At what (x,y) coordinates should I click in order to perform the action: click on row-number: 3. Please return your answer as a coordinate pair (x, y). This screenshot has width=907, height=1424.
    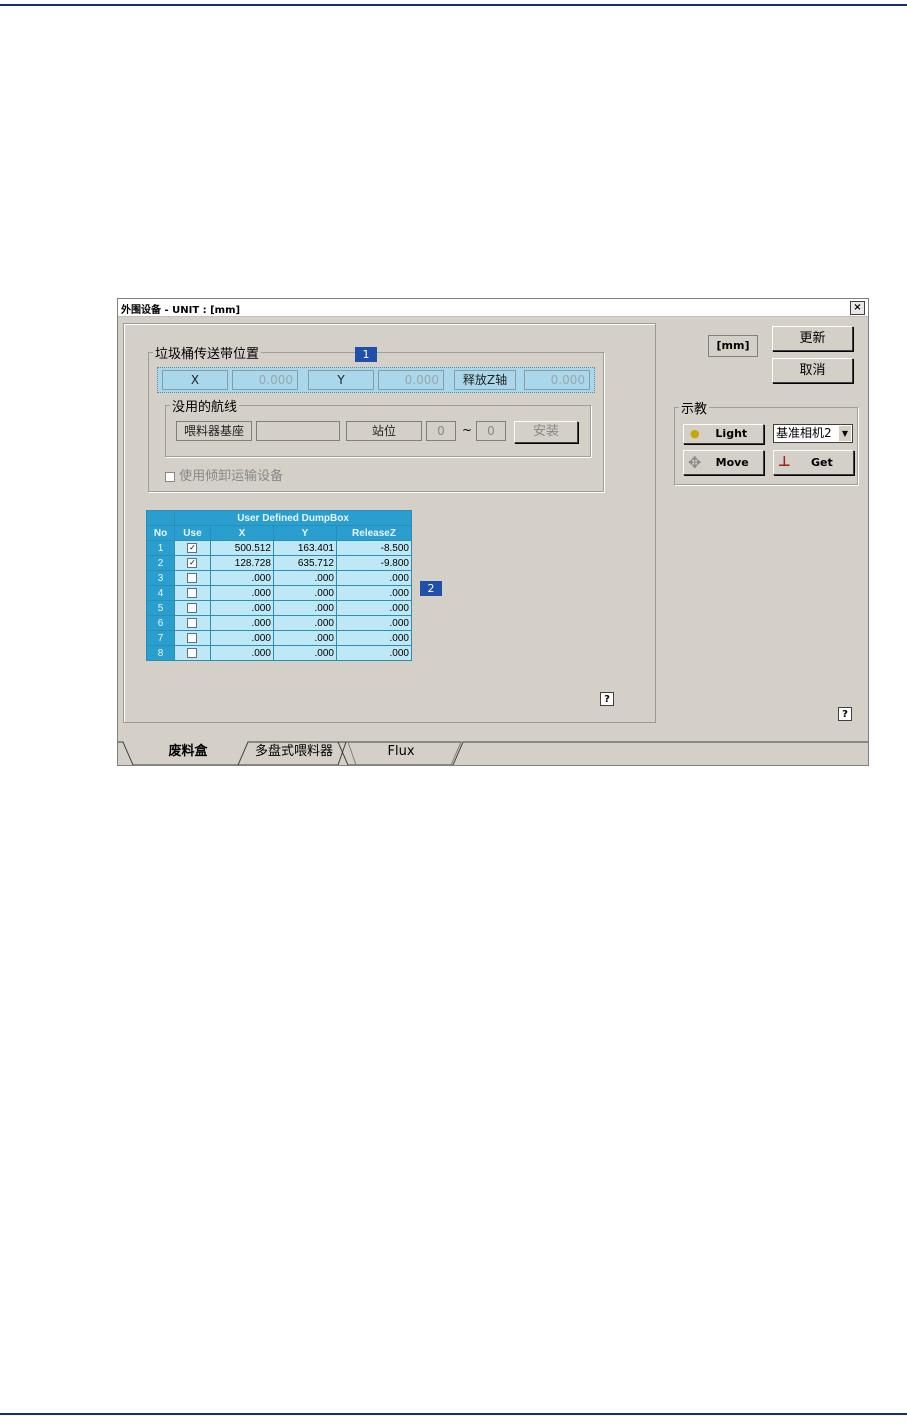
    Looking at the image, I should click on (160, 578).